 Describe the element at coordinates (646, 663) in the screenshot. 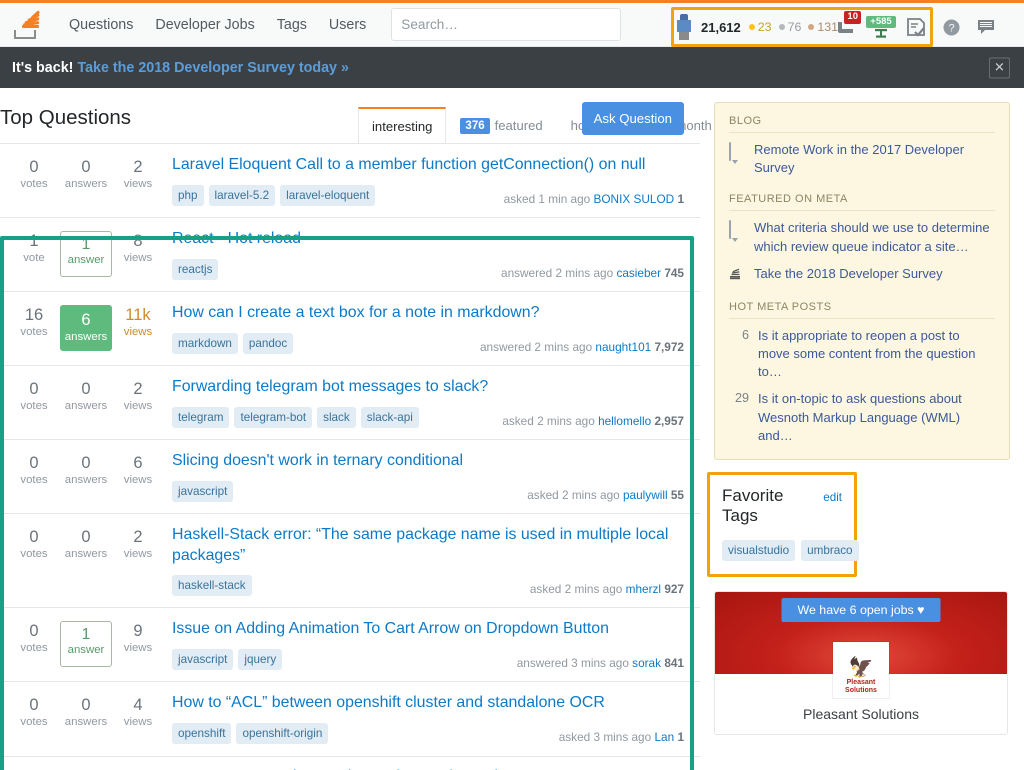

I see `question-author-link: sorak` at that location.